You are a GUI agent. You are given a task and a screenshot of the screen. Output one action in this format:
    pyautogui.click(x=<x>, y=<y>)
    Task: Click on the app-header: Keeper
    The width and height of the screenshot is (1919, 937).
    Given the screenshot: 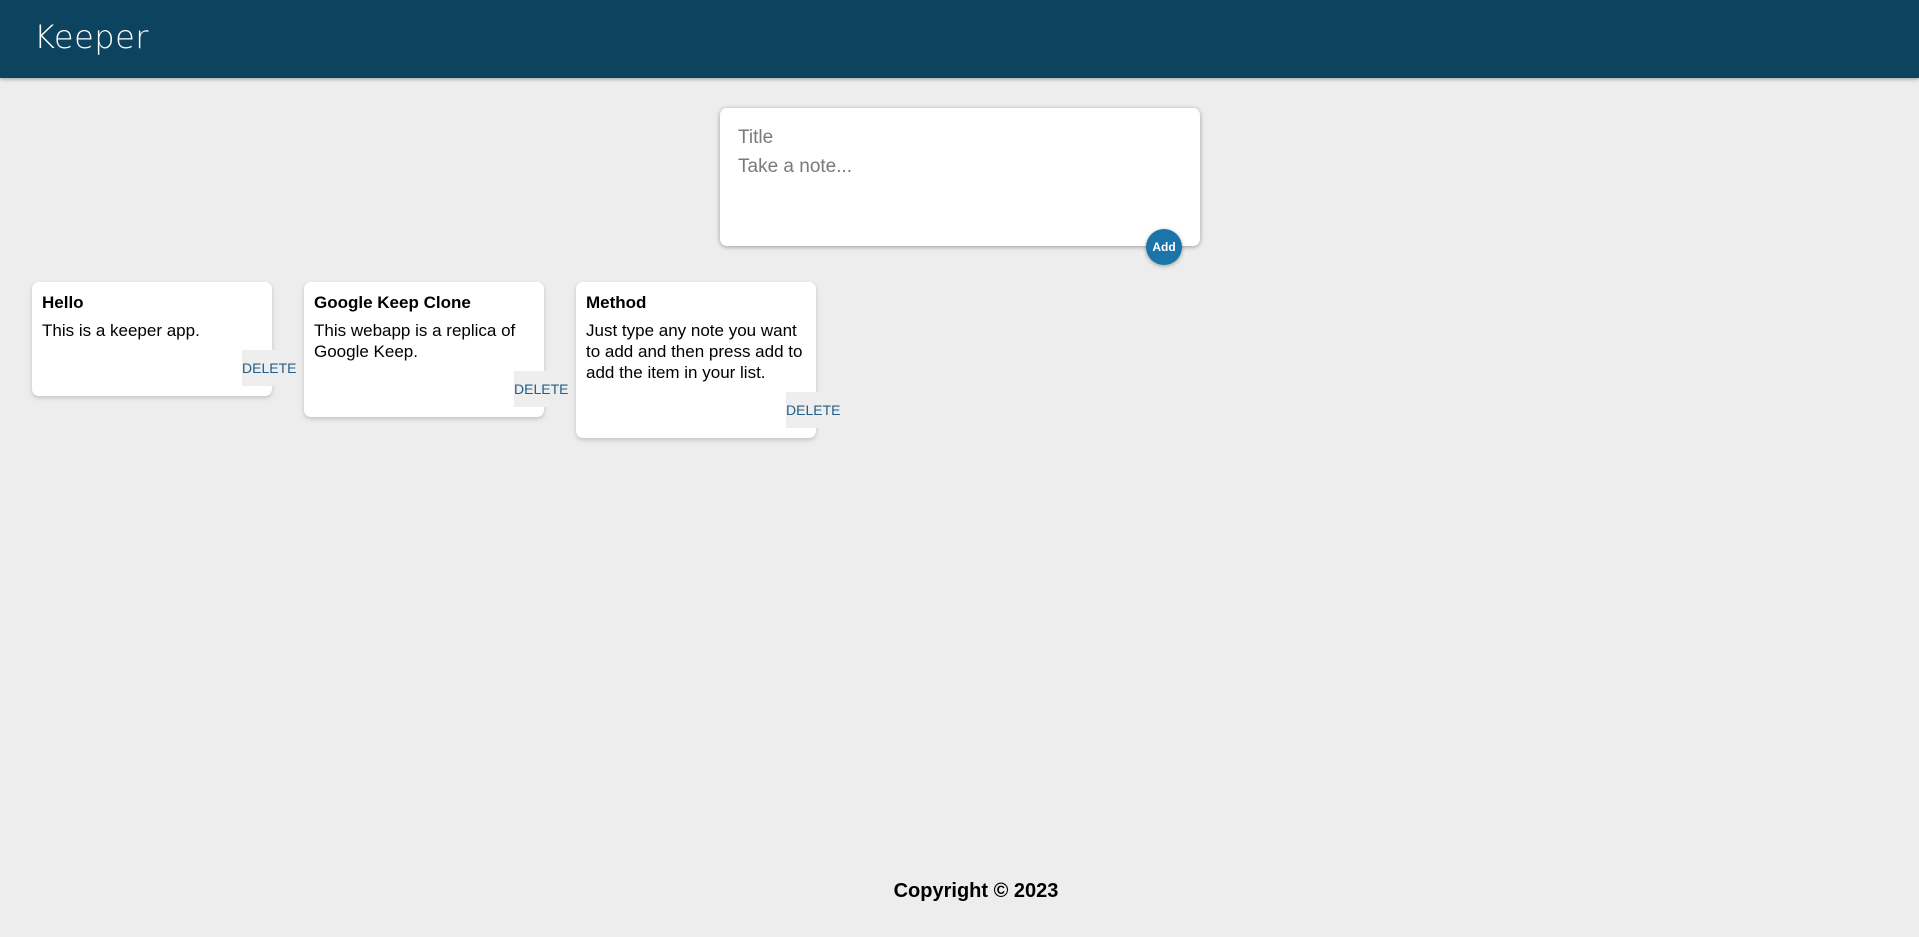 What is the action you would take?
    pyautogui.click(x=959, y=39)
    